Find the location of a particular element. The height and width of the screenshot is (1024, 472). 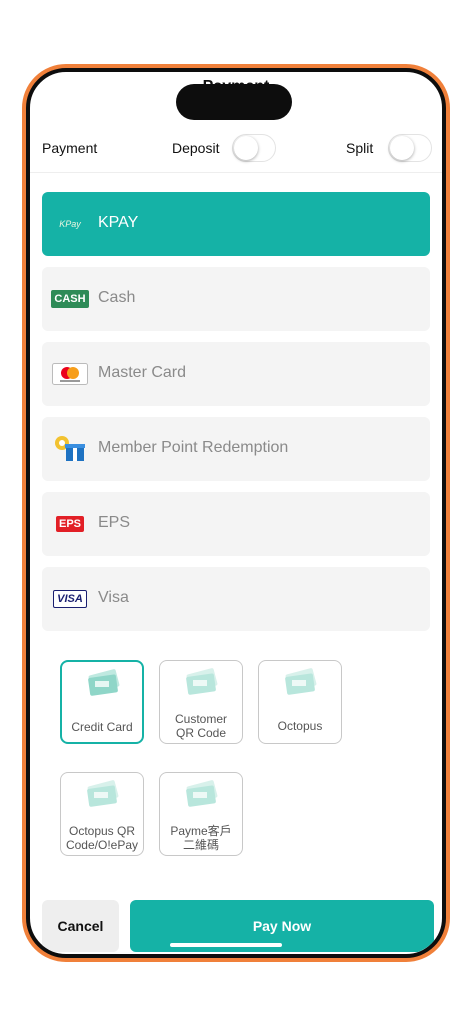

mastercard-icon is located at coordinates (70, 374).